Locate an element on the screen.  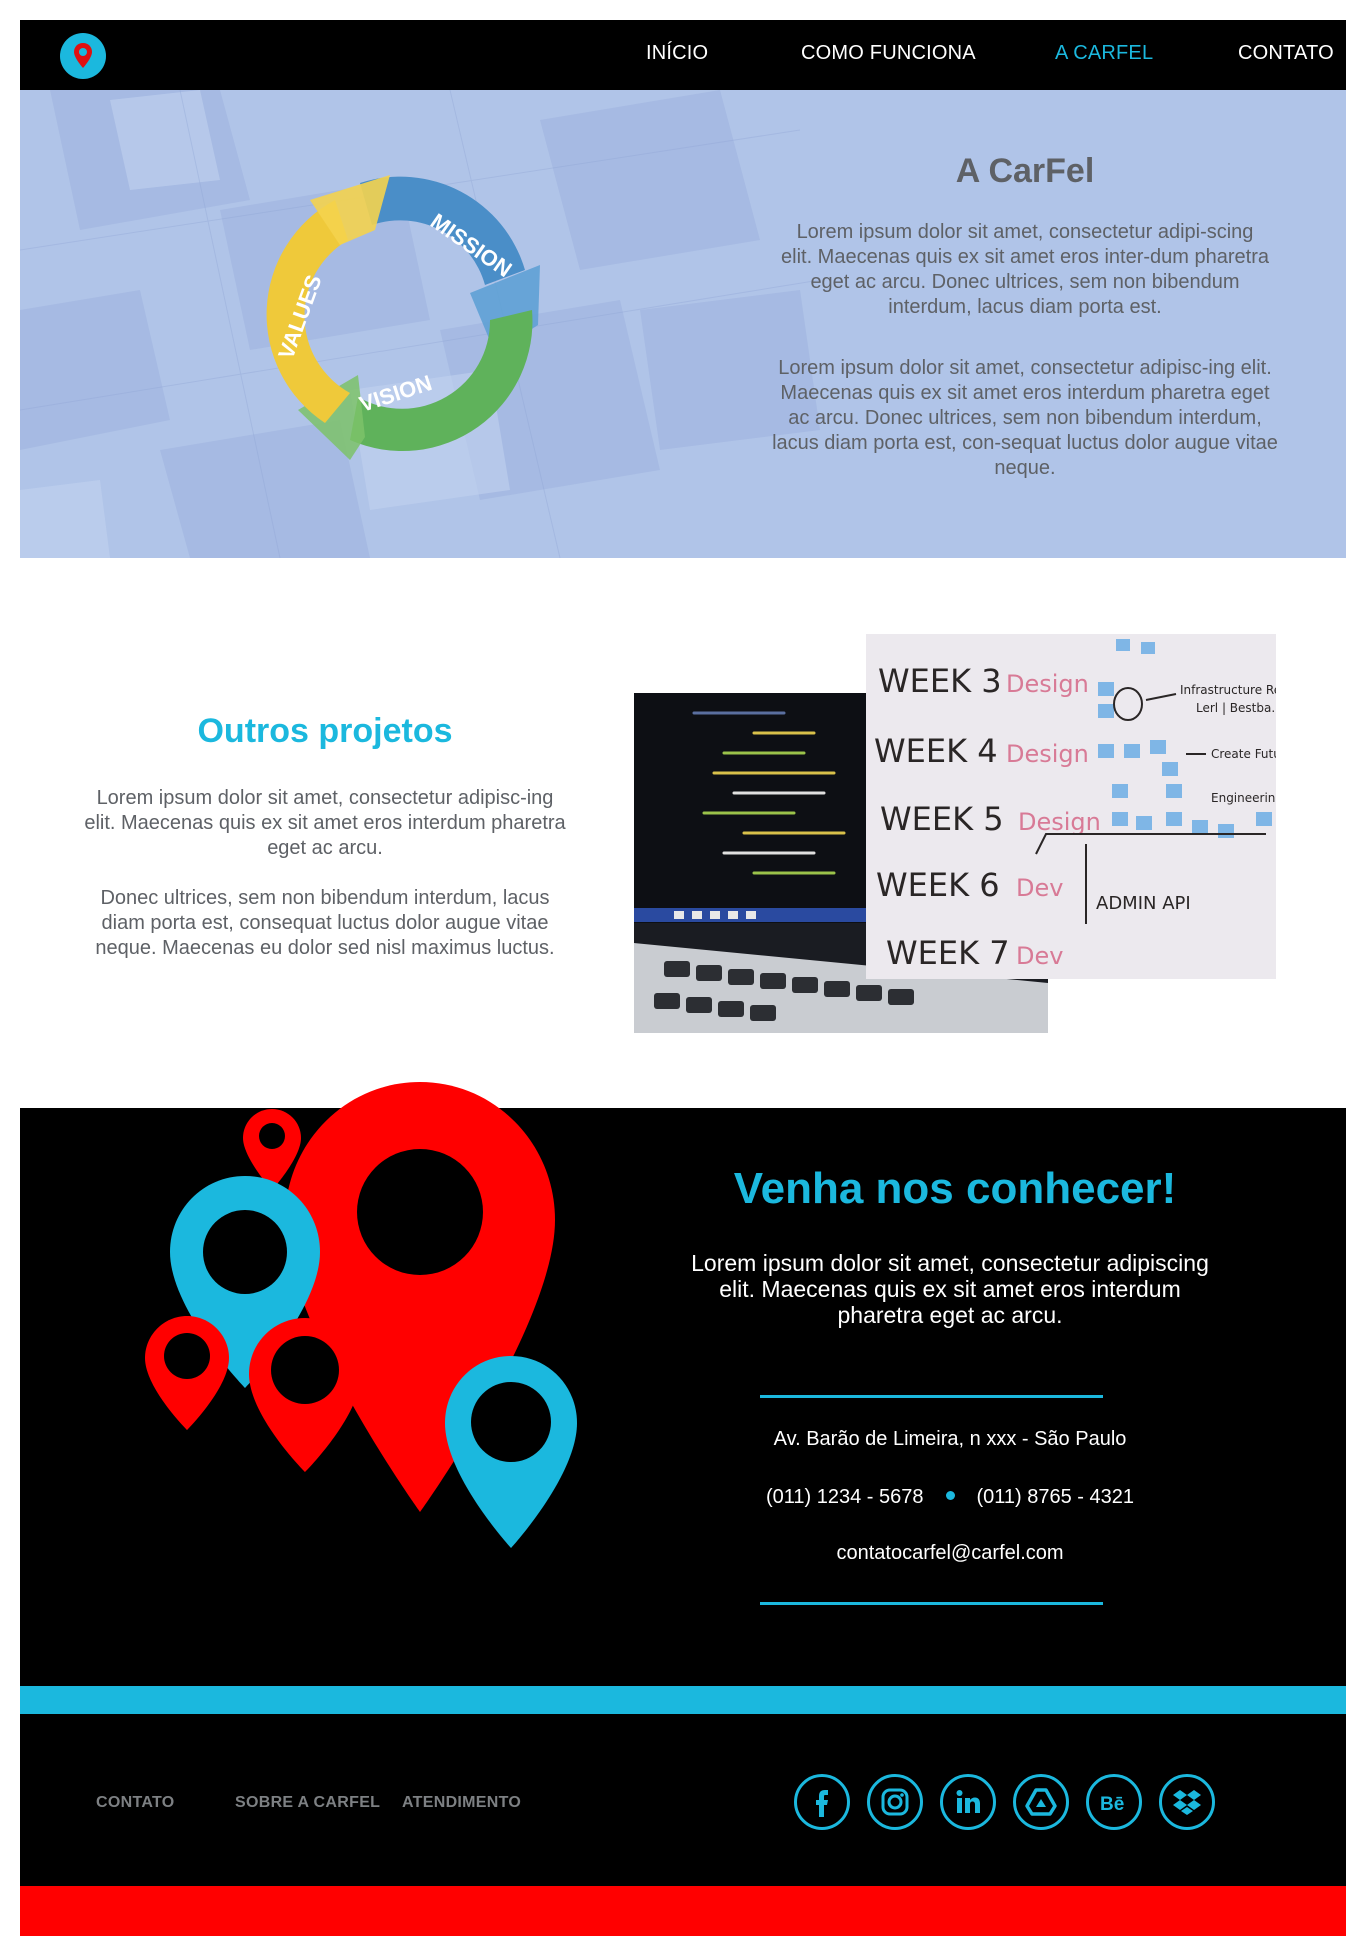
behance-icon: Bē is located at coordinates (1112, 1804).